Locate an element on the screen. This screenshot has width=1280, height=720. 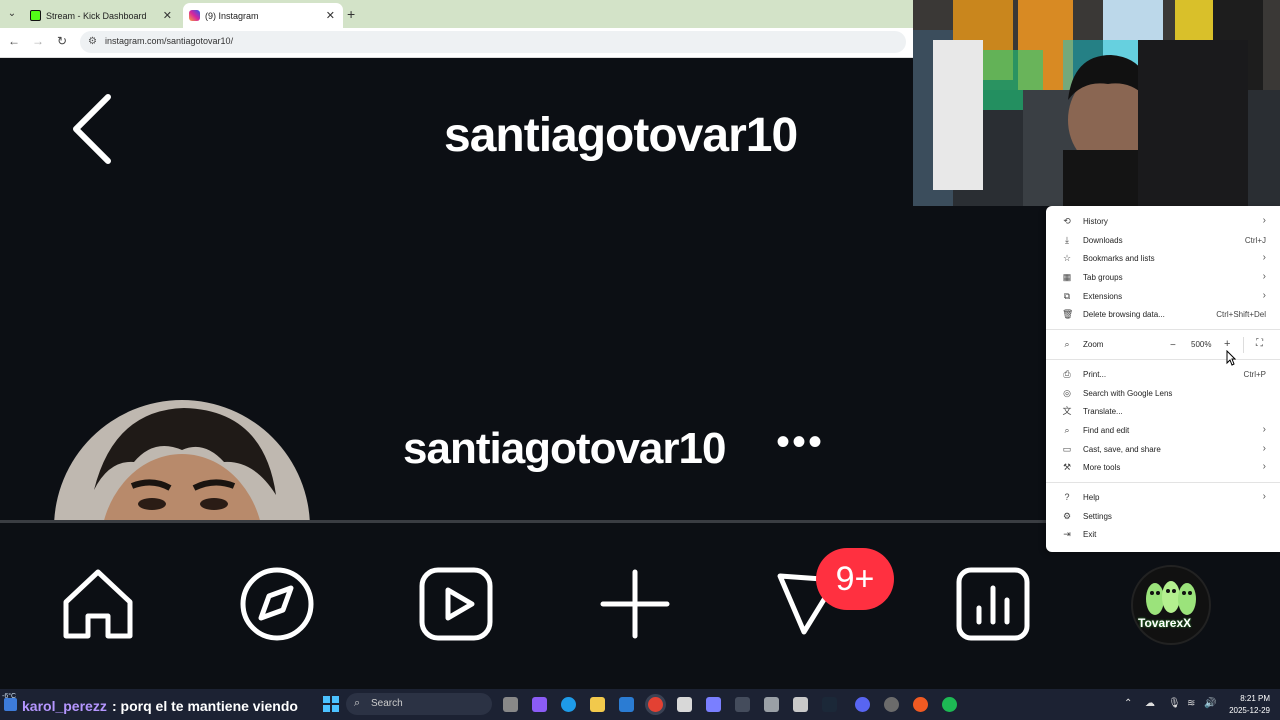
search-placeholder: Search is located at coordinates (387, 703).